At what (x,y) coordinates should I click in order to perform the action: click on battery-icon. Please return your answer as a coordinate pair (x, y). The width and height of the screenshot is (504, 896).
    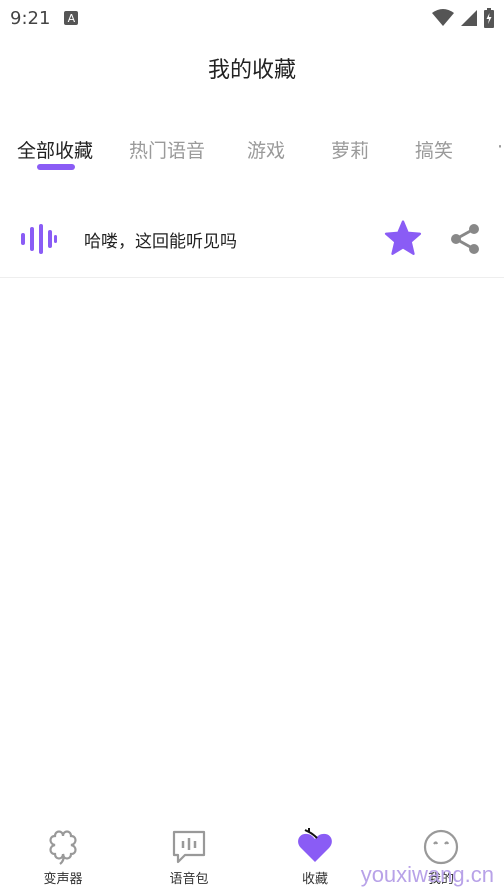
    Looking at the image, I should click on (489, 18).